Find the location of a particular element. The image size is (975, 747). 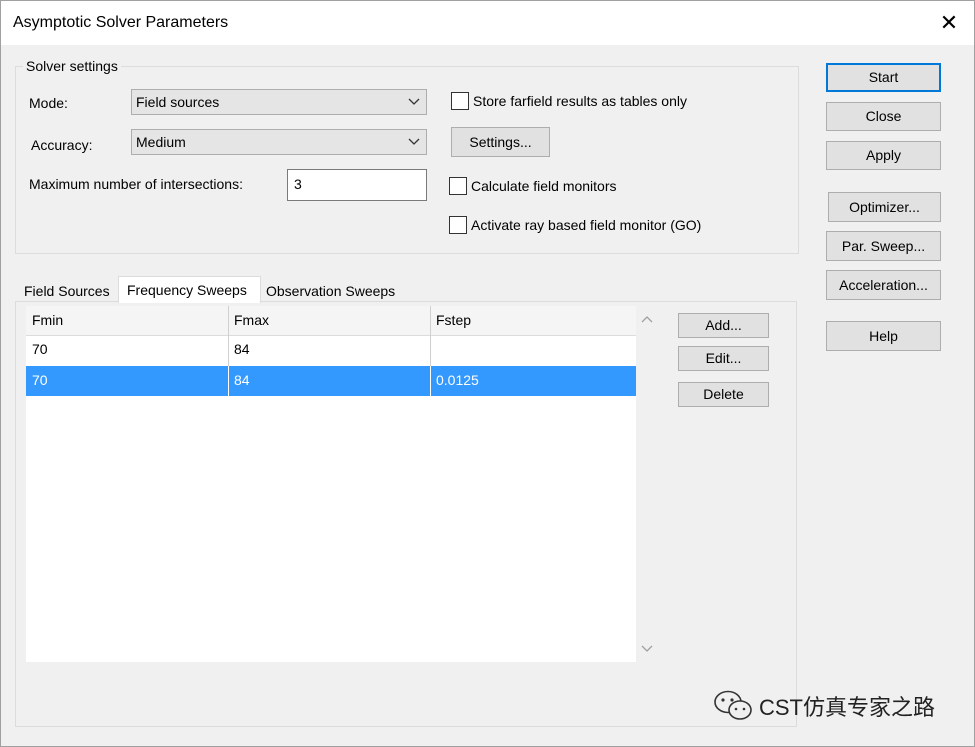

table-row-1-fmin: 70 is located at coordinates (37, 380).